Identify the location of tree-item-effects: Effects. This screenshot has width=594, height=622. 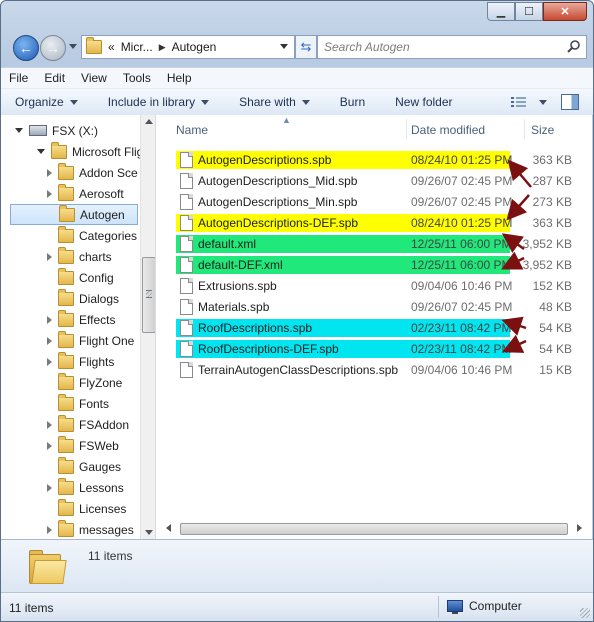
(81, 319).